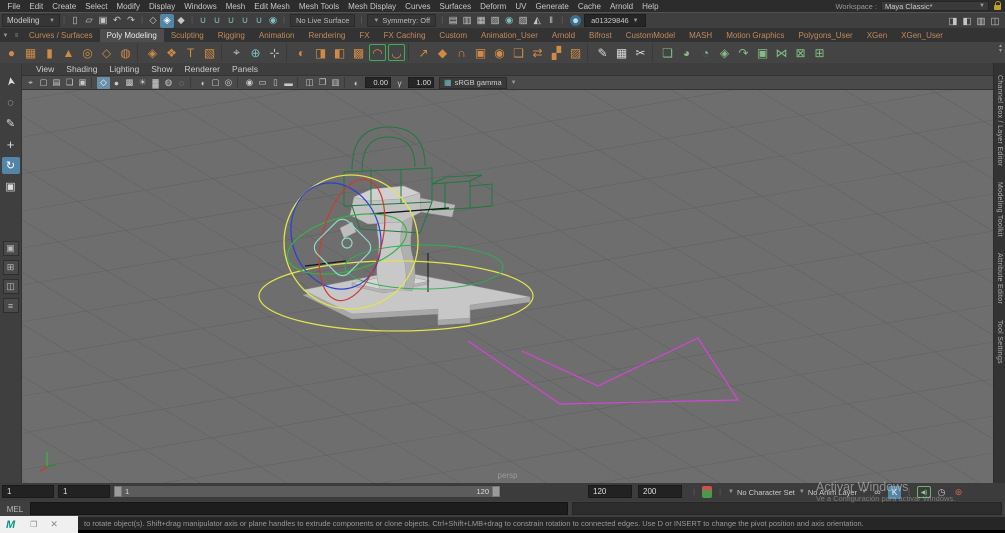 The width and height of the screenshot is (1005, 533). Describe the element at coordinates (228, 83) in the screenshot. I see `wireframe-on-shaded-icon: ◎` at that location.